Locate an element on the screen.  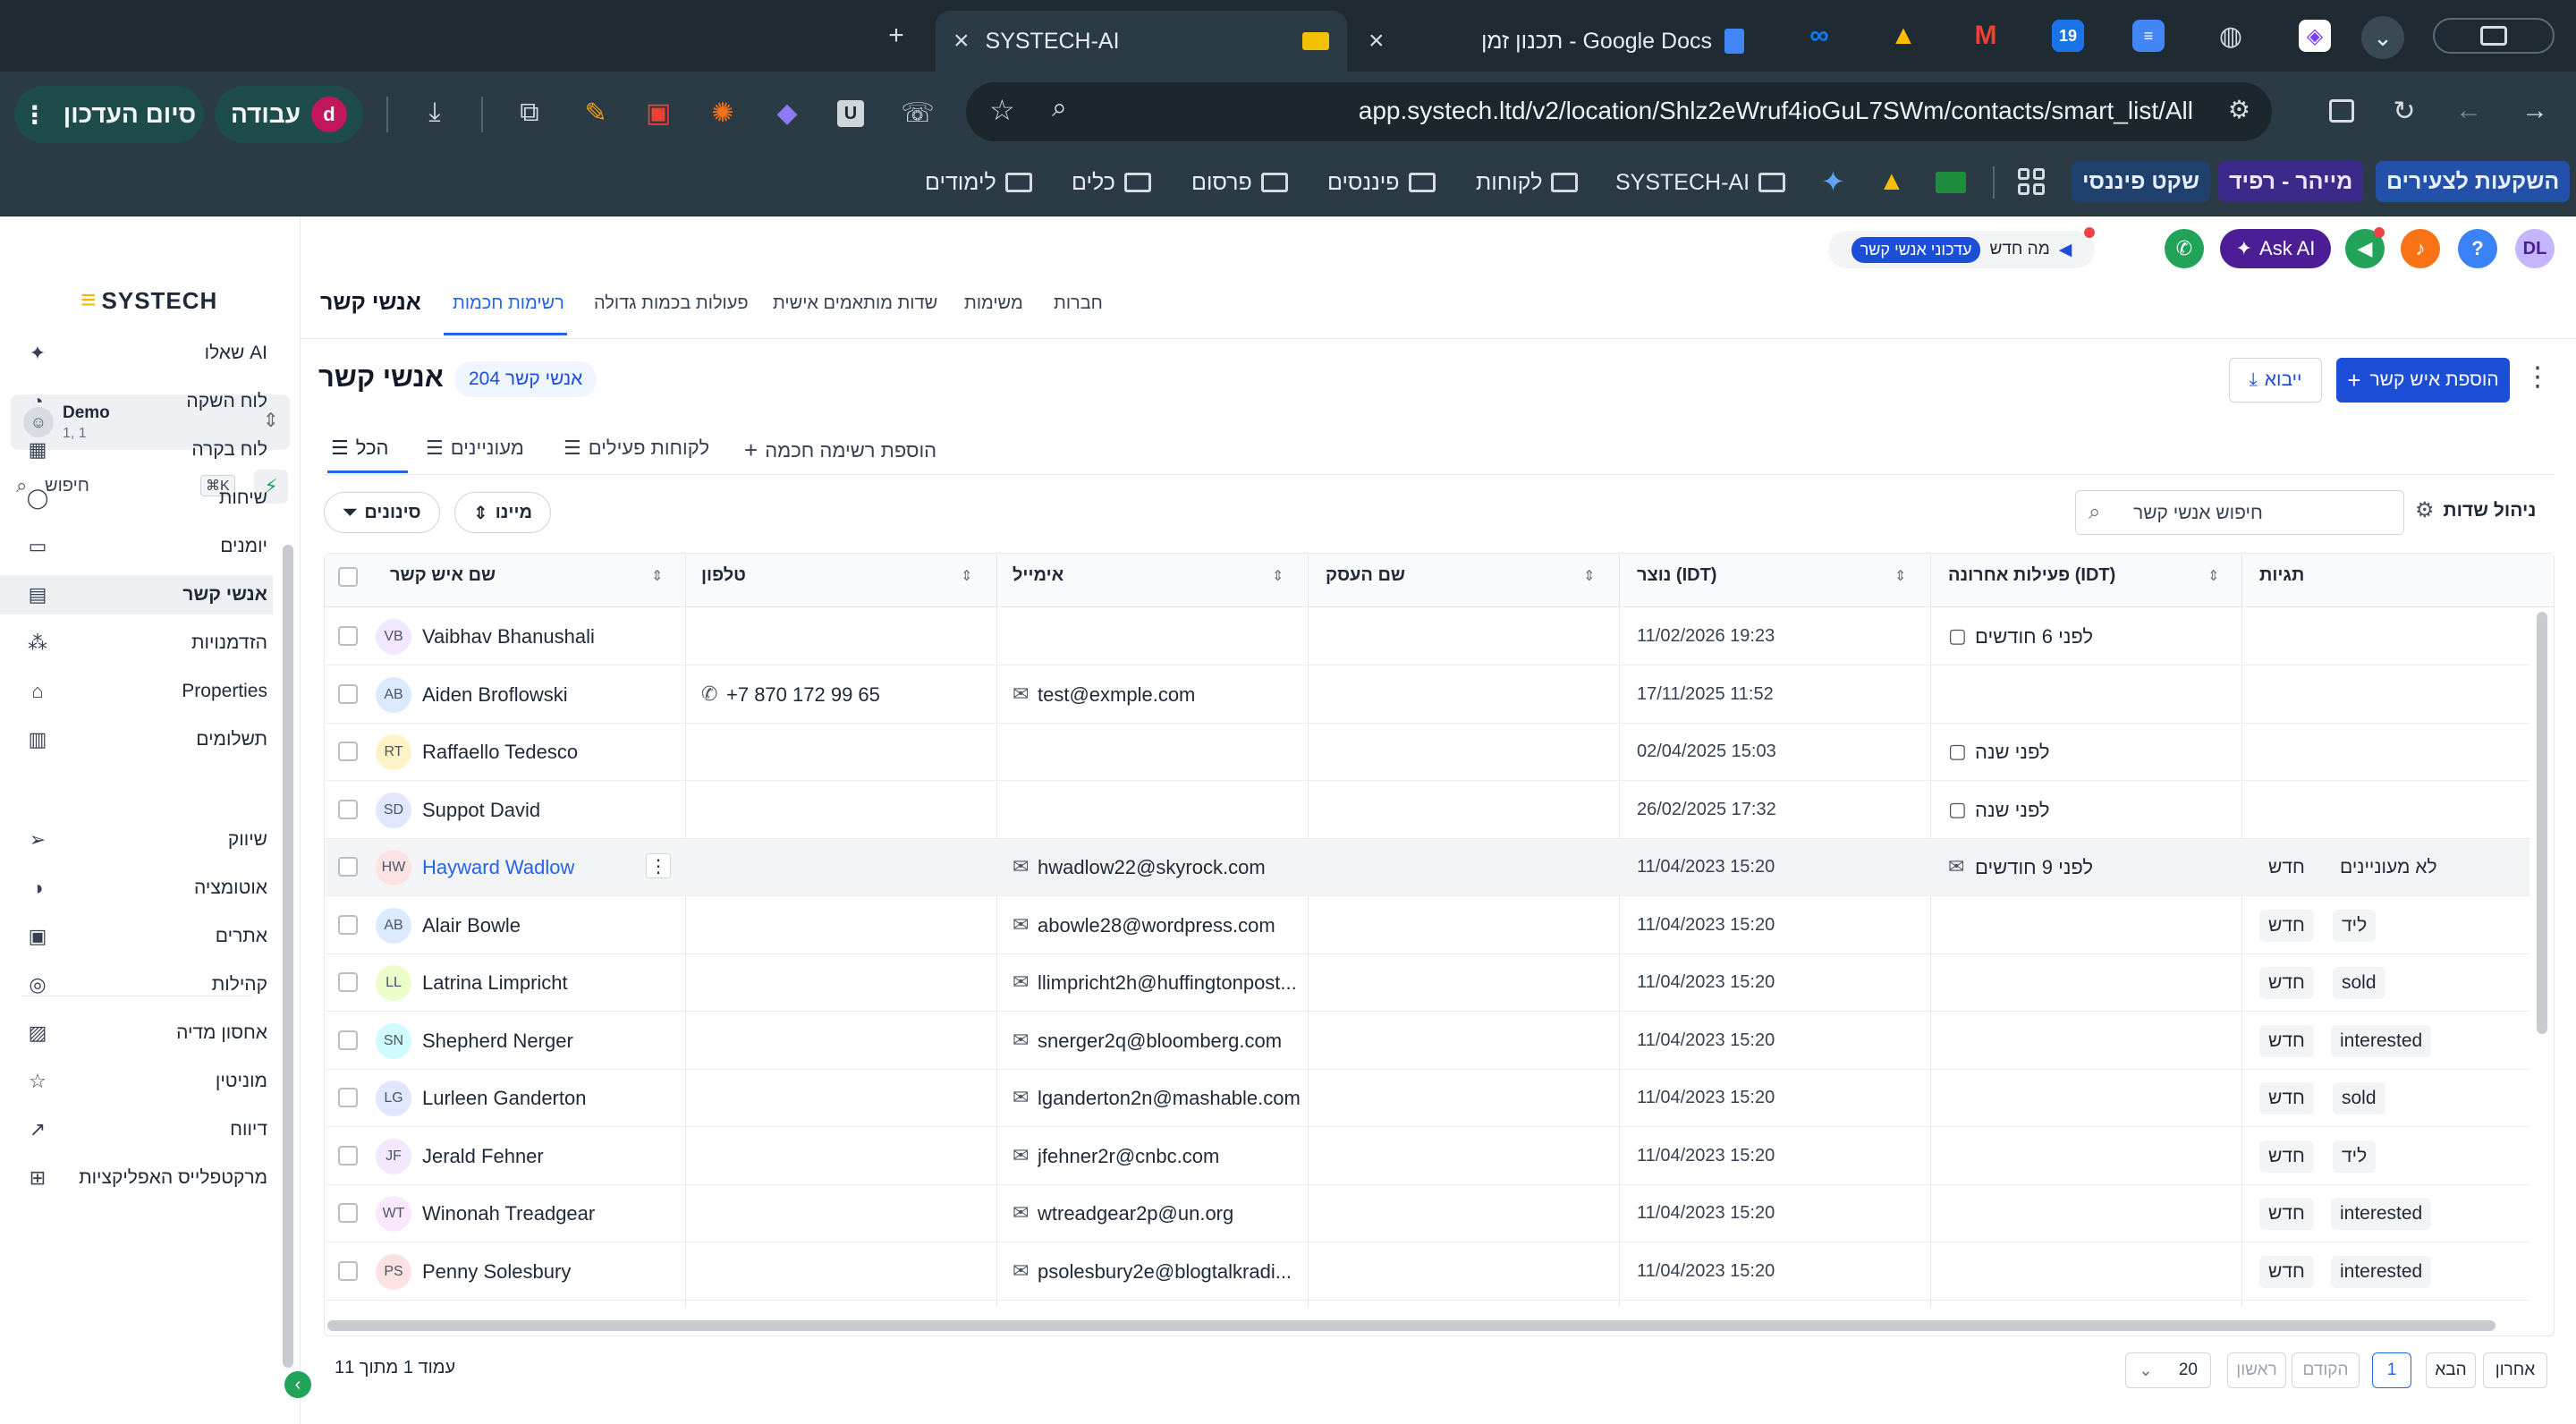
sidebar-item-9: ➢ שיווק is located at coordinates (144, 840).